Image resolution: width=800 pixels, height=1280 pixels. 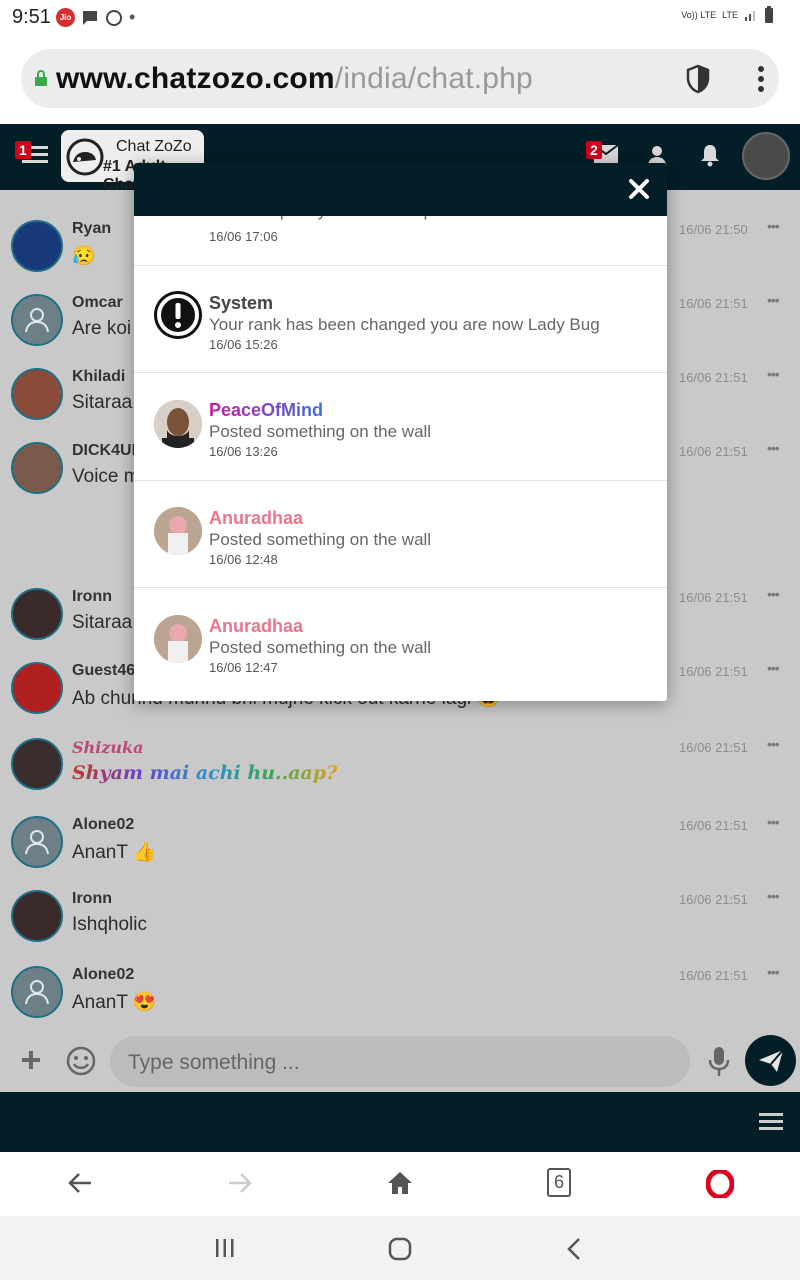 I want to click on signal-icon, so click(x=750, y=16).